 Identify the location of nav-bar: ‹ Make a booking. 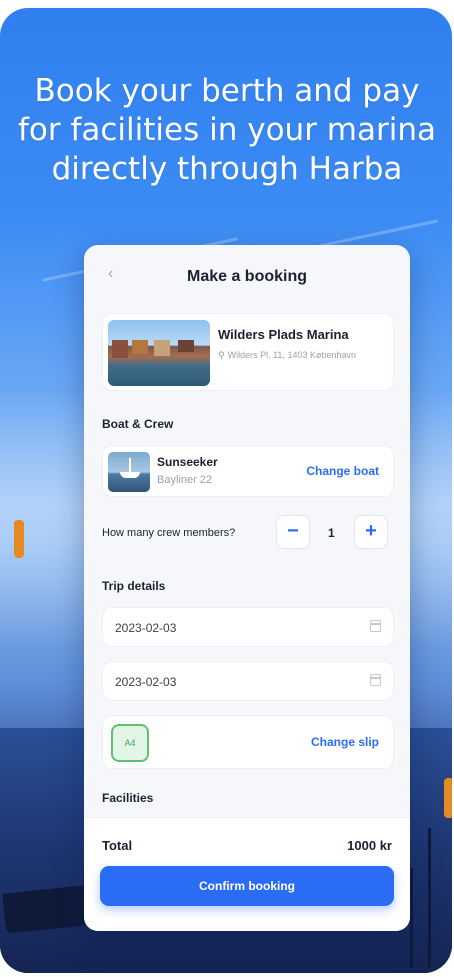
(247, 275).